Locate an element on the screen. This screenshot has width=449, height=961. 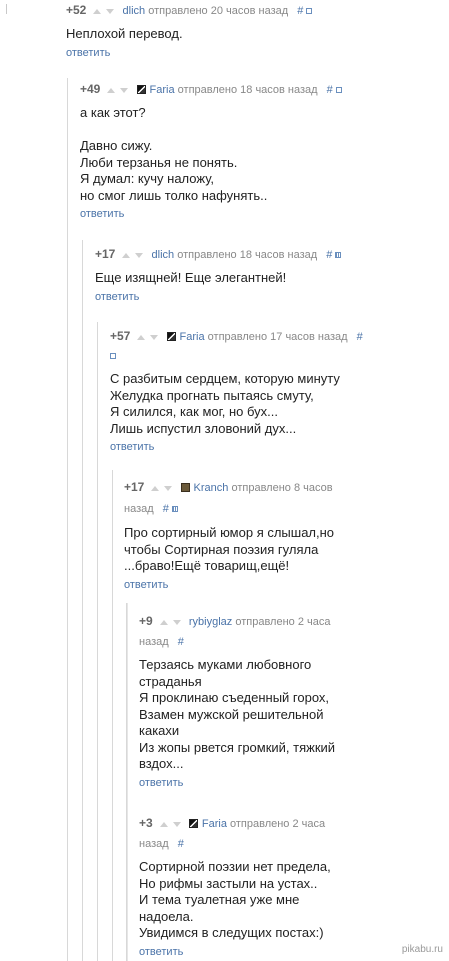
comment-header: +52 dlich отправлено 20 часов назад # is located at coordinates (251, 11).